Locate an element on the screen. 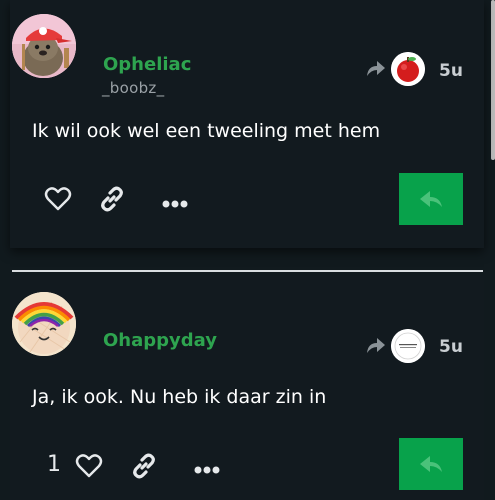 Image resolution: width=495 pixels, height=500 pixels. username: Ohappyday is located at coordinates (160, 340).